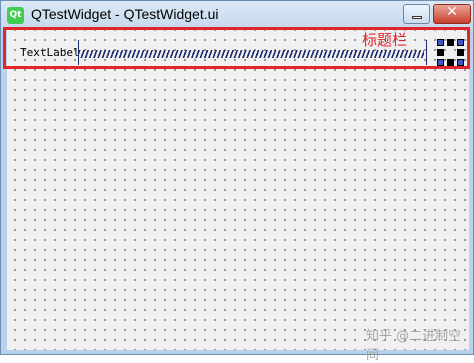 This screenshot has width=474, height=363. What do you see at coordinates (417, 17) in the screenshot?
I see `minimize-icon` at bounding box center [417, 17].